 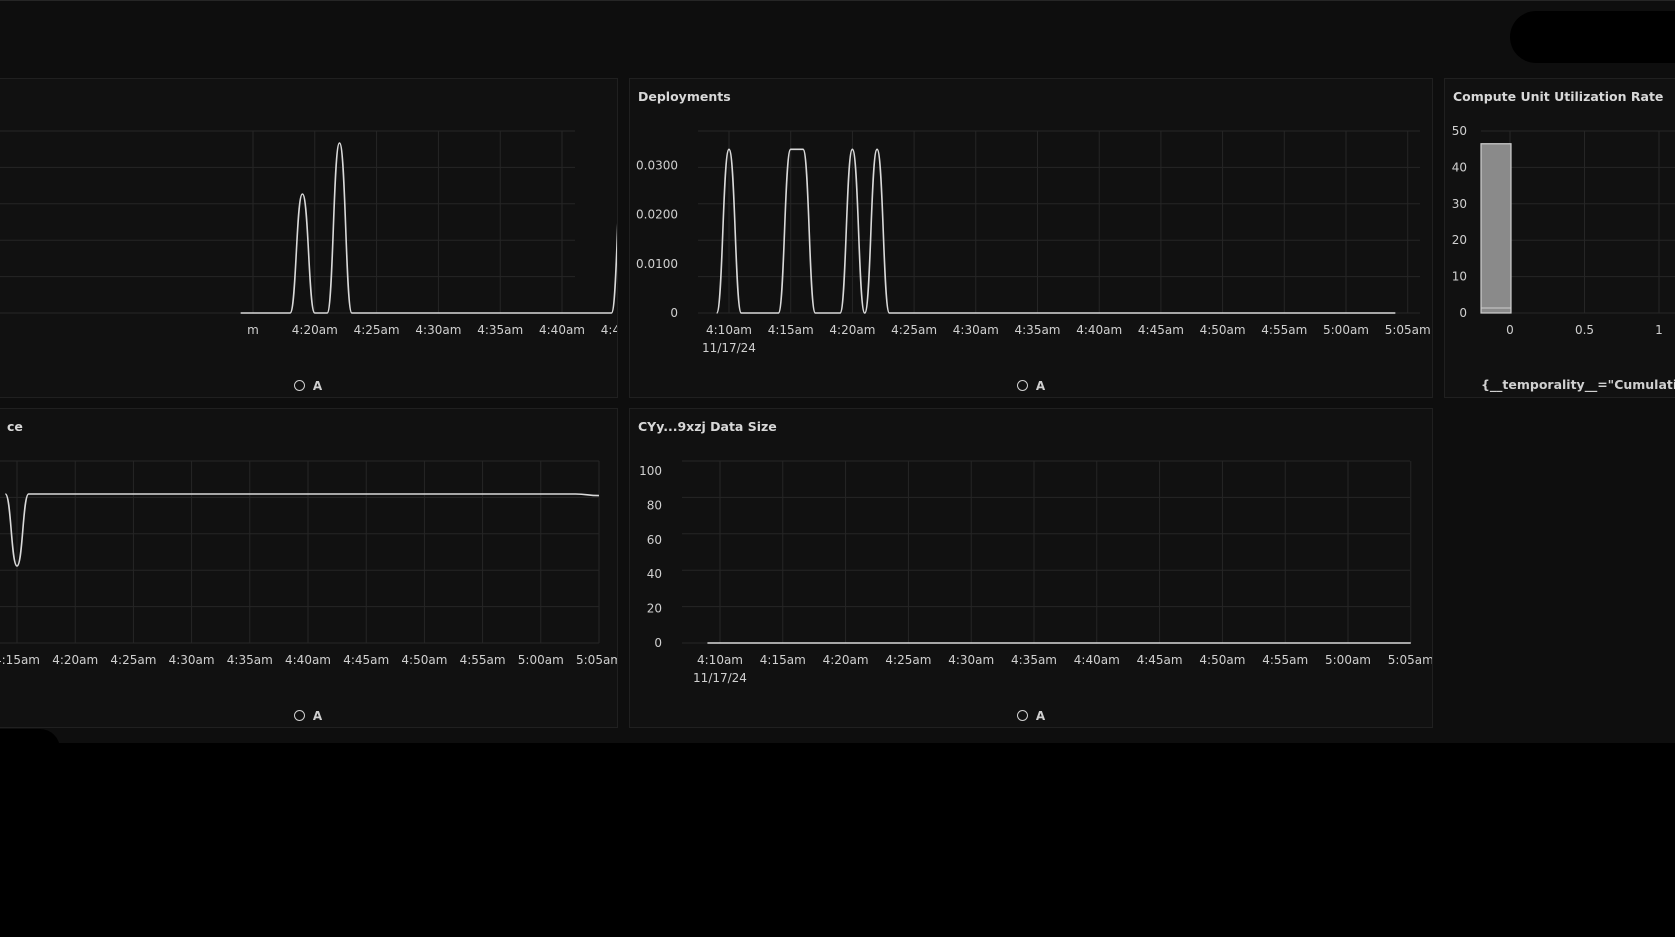 What do you see at coordinates (1578, 384) in the screenshot?
I see `series-label: {__temporality__="Cumulative",ho` at bounding box center [1578, 384].